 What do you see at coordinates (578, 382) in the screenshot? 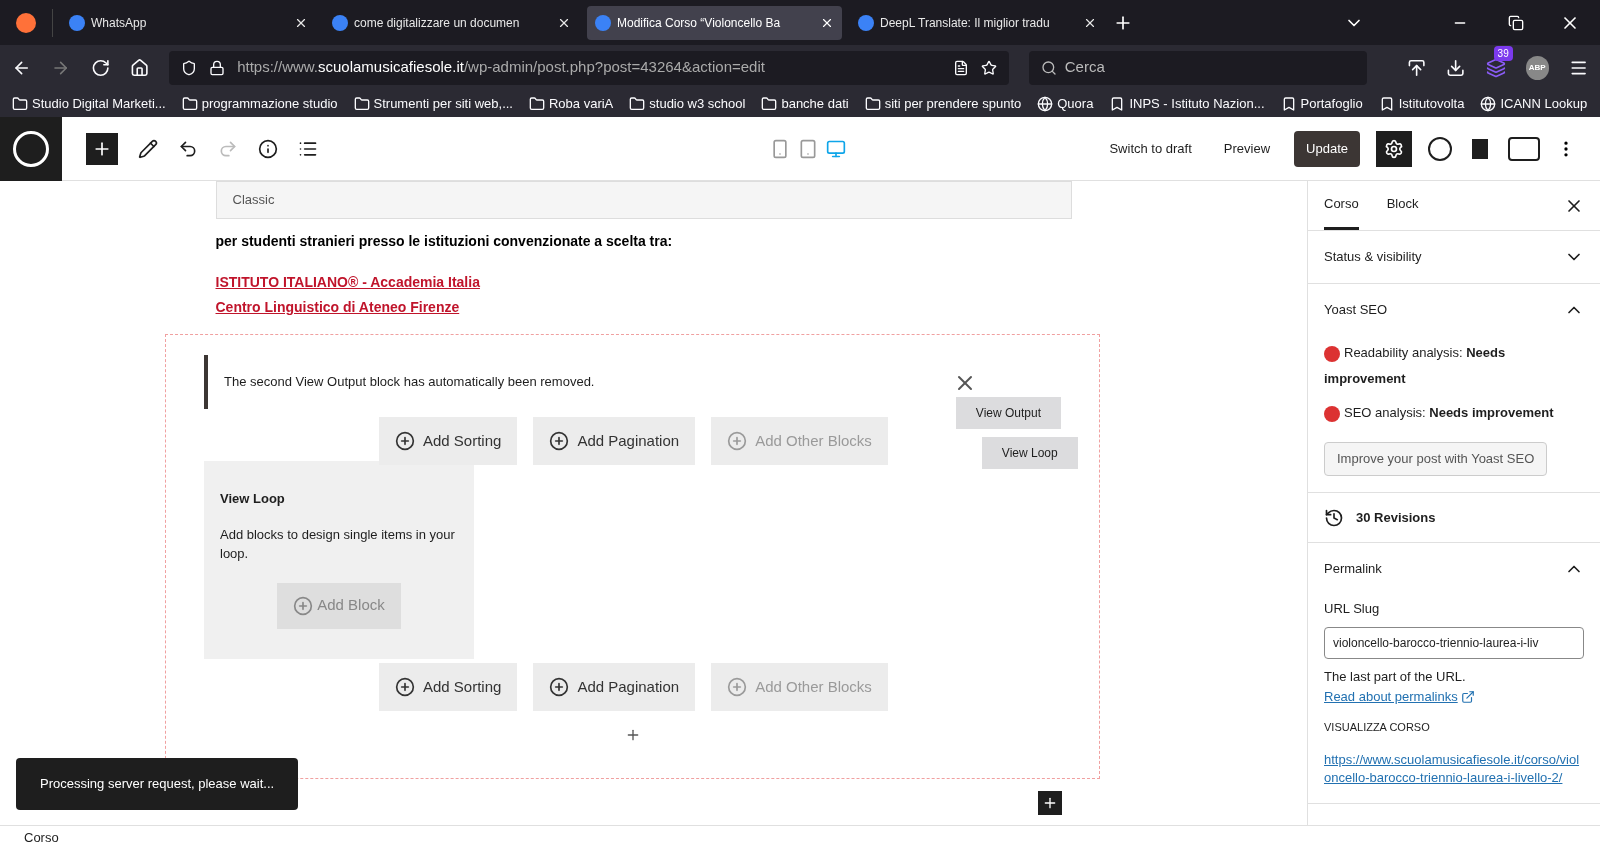
I see `notice: The second View Output block has automatically been removed.` at bounding box center [578, 382].